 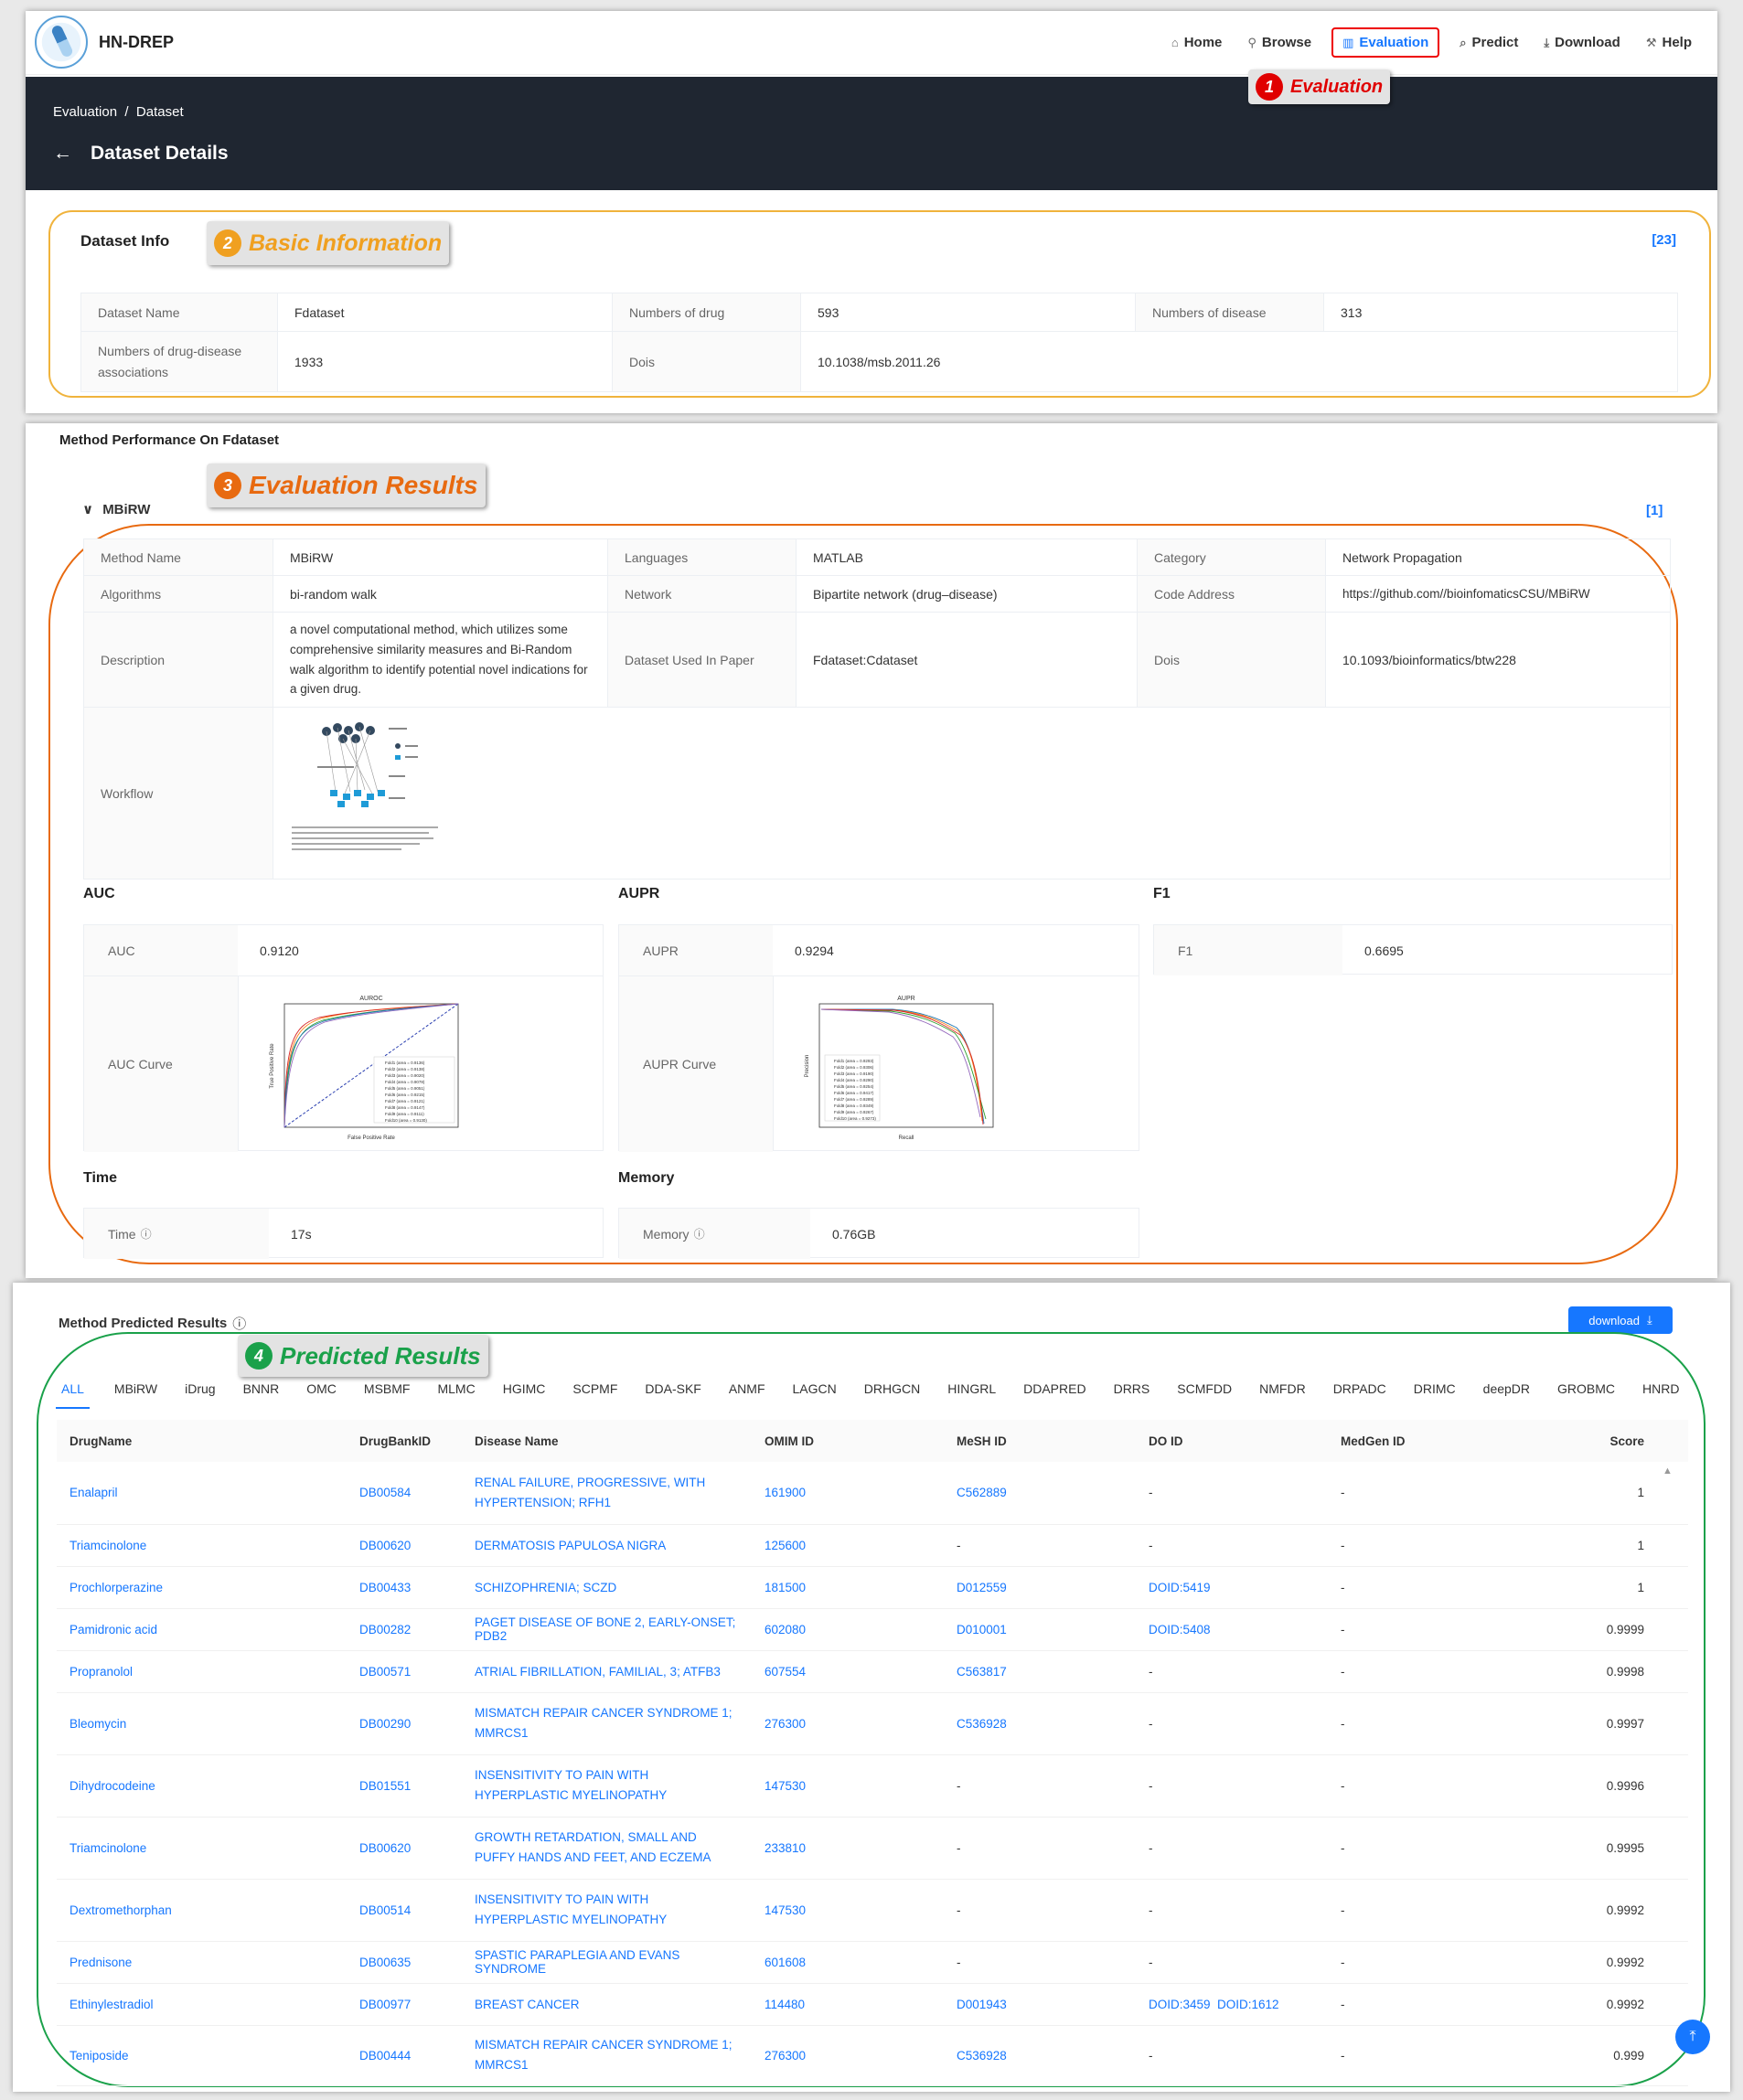 What do you see at coordinates (607, 1587) in the screenshot?
I see `disease-name: SCHIZOPHRENIA; SCZD` at bounding box center [607, 1587].